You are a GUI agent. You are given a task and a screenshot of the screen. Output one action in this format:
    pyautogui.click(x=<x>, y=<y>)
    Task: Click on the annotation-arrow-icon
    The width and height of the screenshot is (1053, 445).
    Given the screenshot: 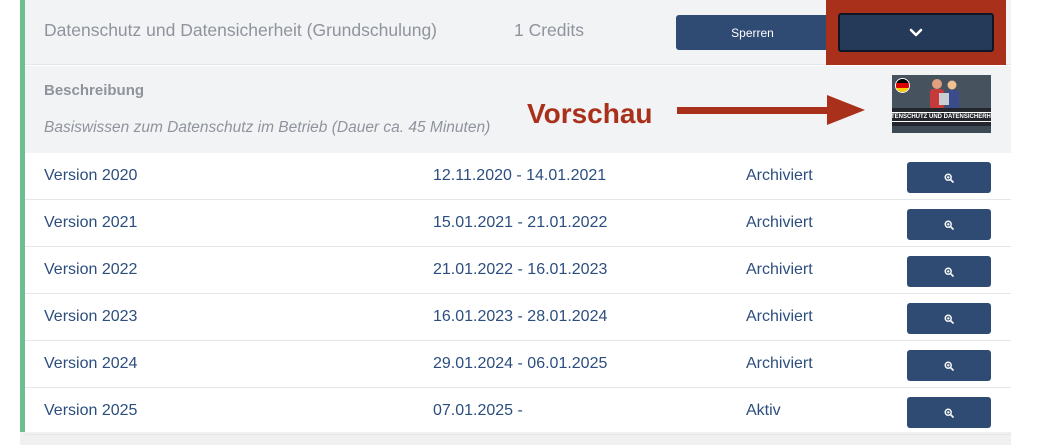 What is the action you would take?
    pyautogui.click(x=771, y=110)
    